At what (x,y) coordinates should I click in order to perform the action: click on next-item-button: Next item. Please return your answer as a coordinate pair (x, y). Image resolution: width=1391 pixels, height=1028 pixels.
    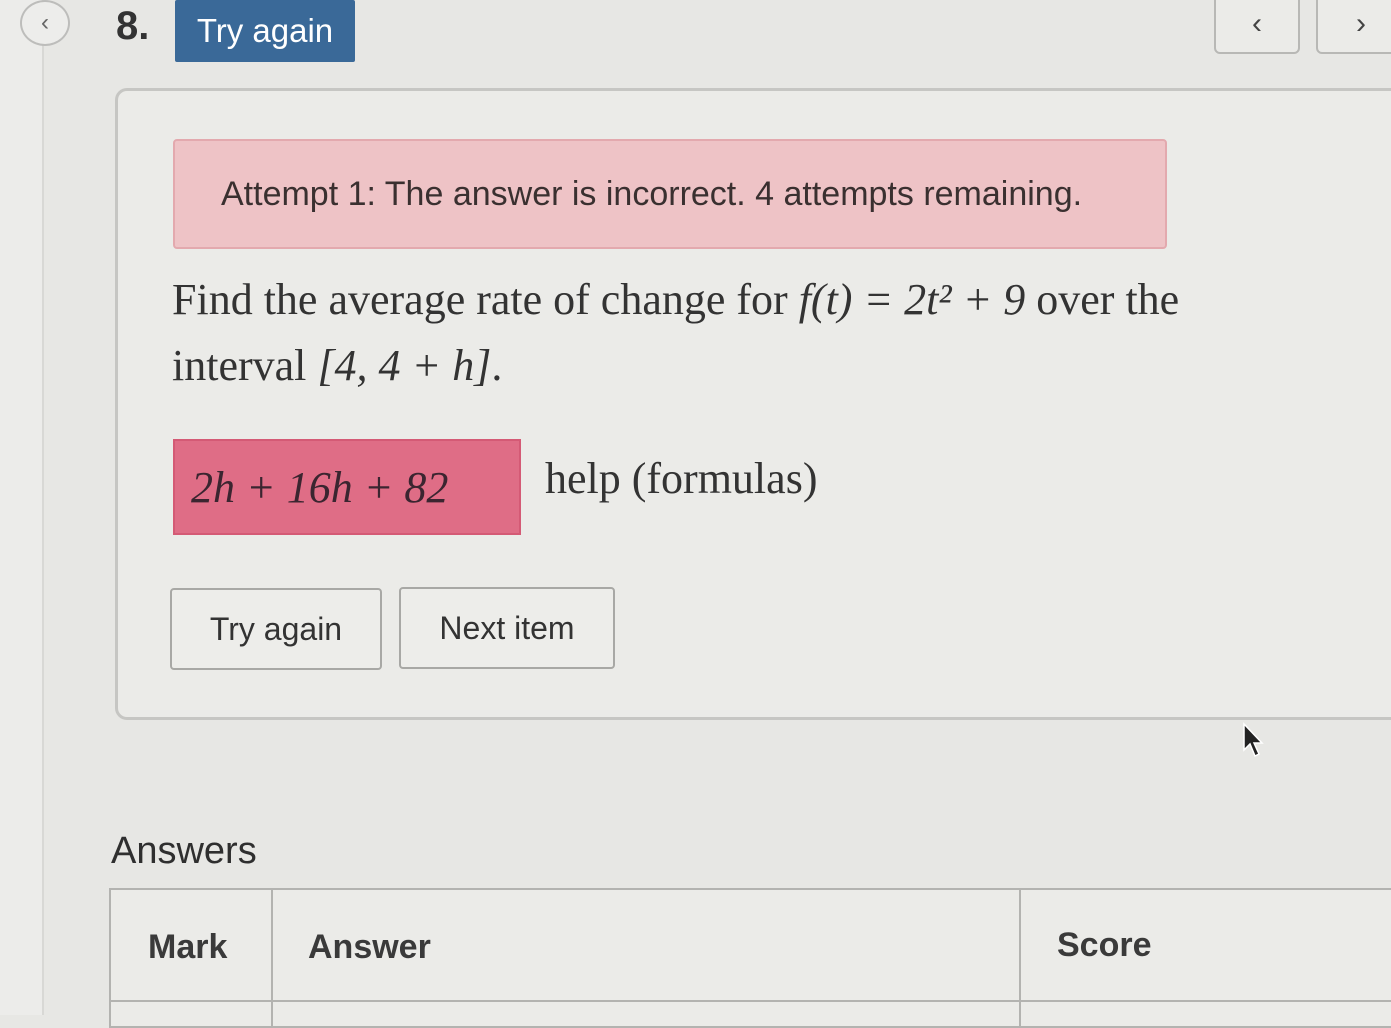
    Looking at the image, I should click on (507, 628).